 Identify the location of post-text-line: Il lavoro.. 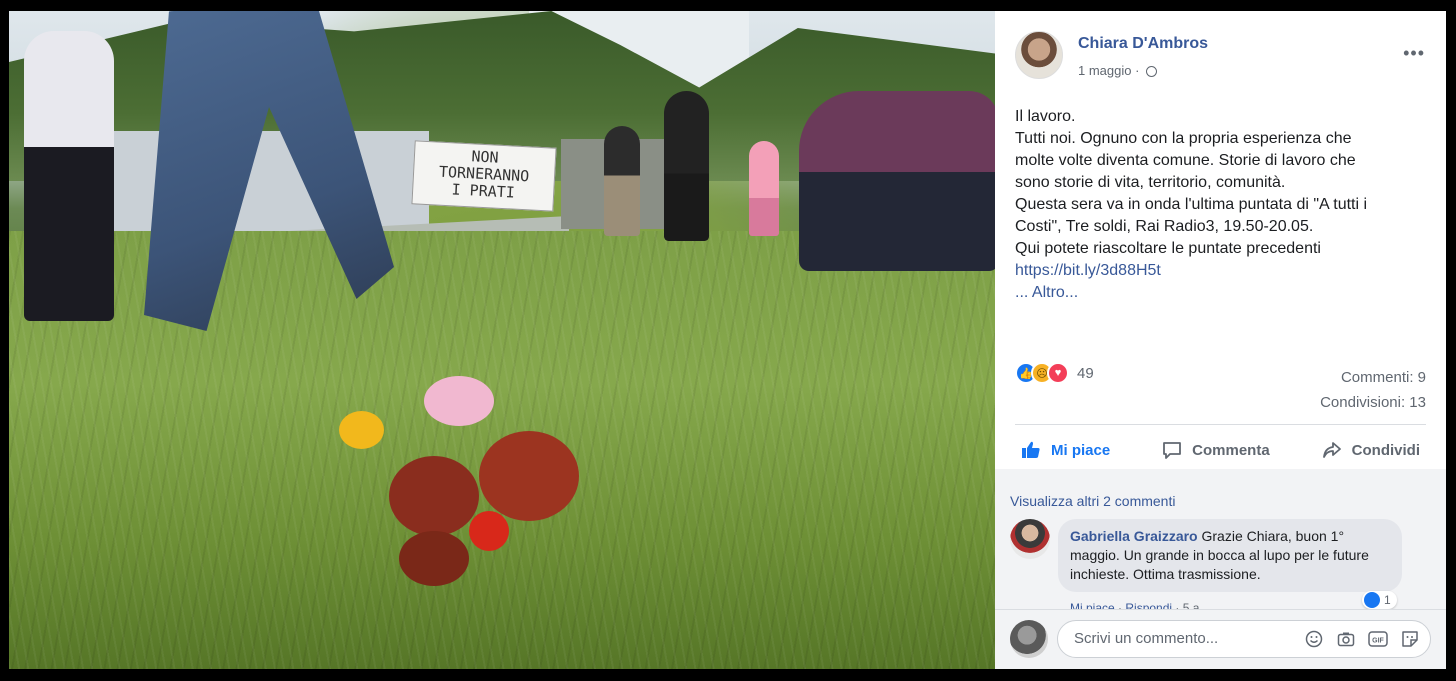
(1045, 116).